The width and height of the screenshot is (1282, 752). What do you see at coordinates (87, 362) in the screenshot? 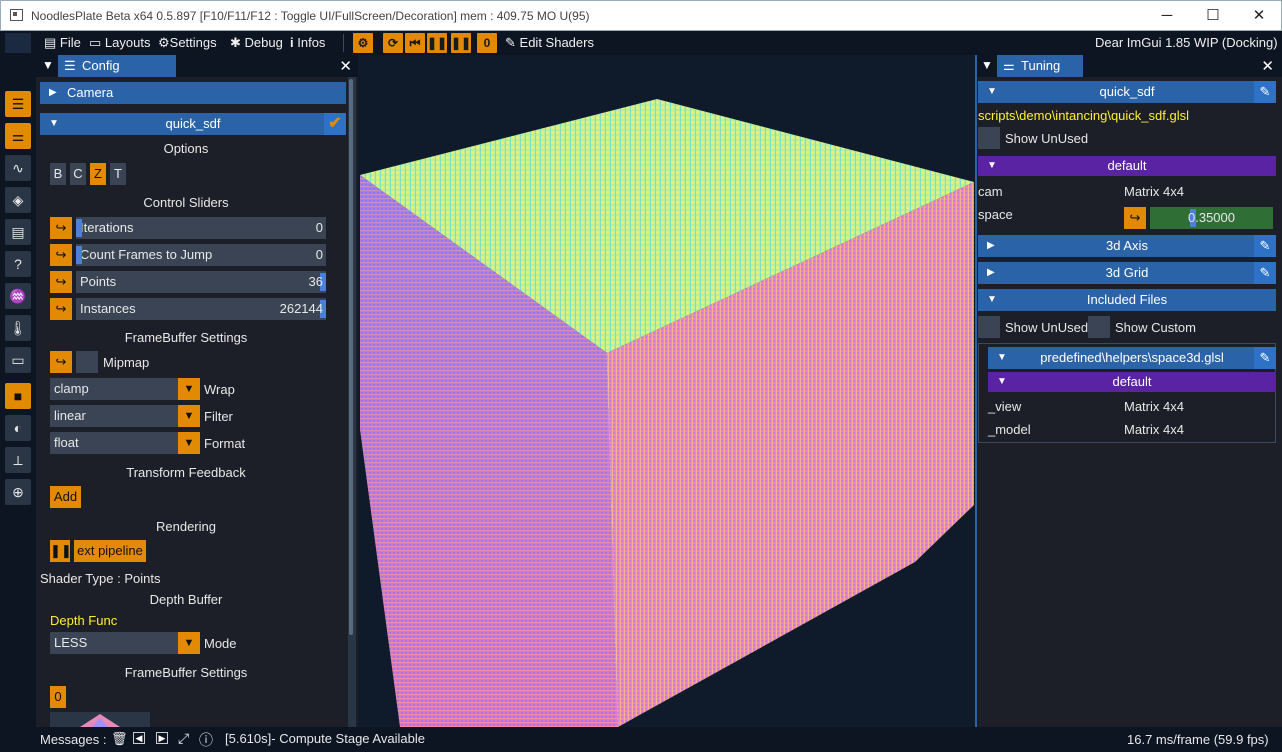
I see `mipmap-checkbox` at bounding box center [87, 362].